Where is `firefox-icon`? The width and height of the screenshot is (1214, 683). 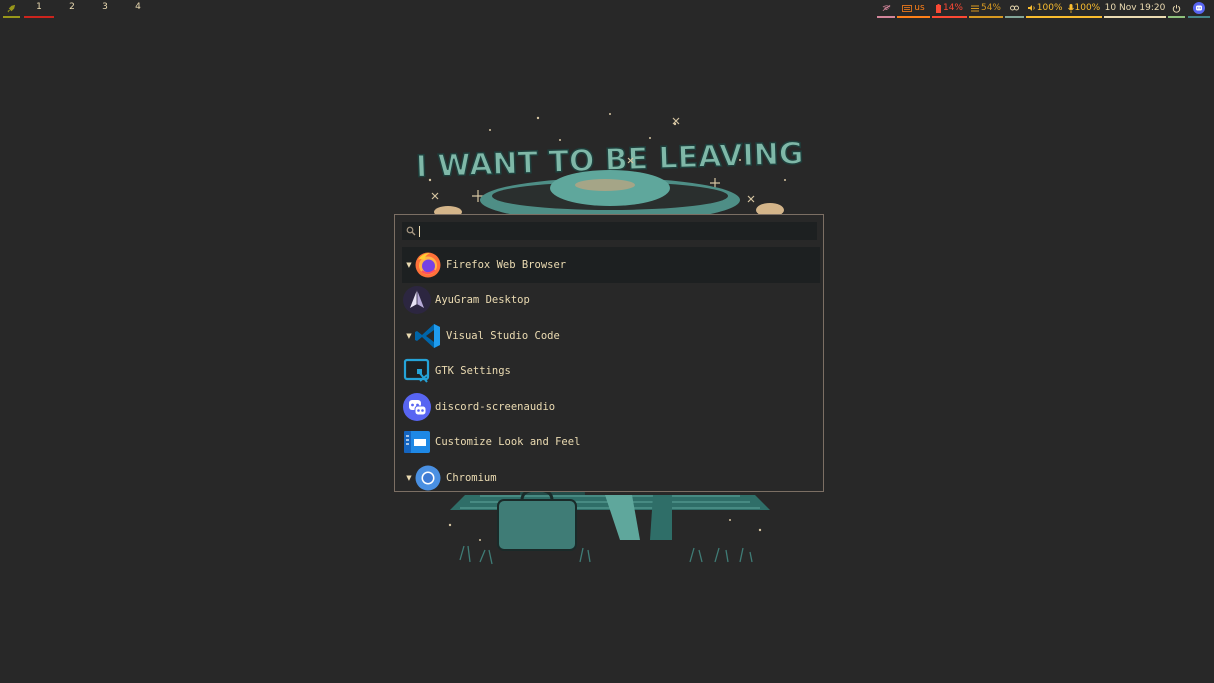 firefox-icon is located at coordinates (428, 265).